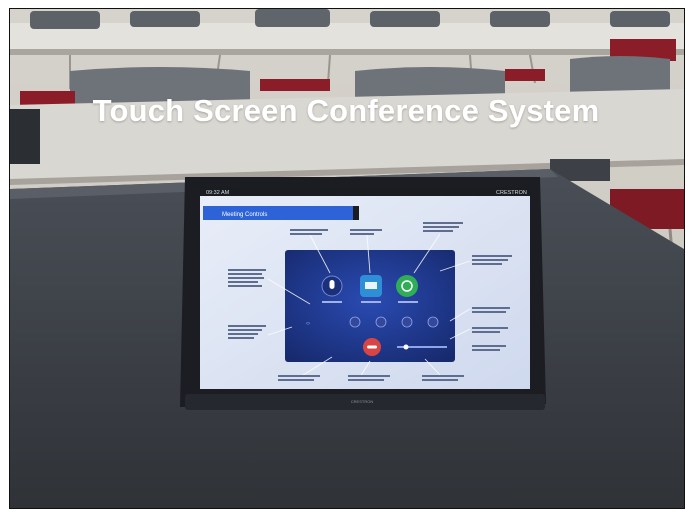 The image size is (692, 514). Describe the element at coordinates (347, 36) in the screenshot. I see `back-table` at that location.